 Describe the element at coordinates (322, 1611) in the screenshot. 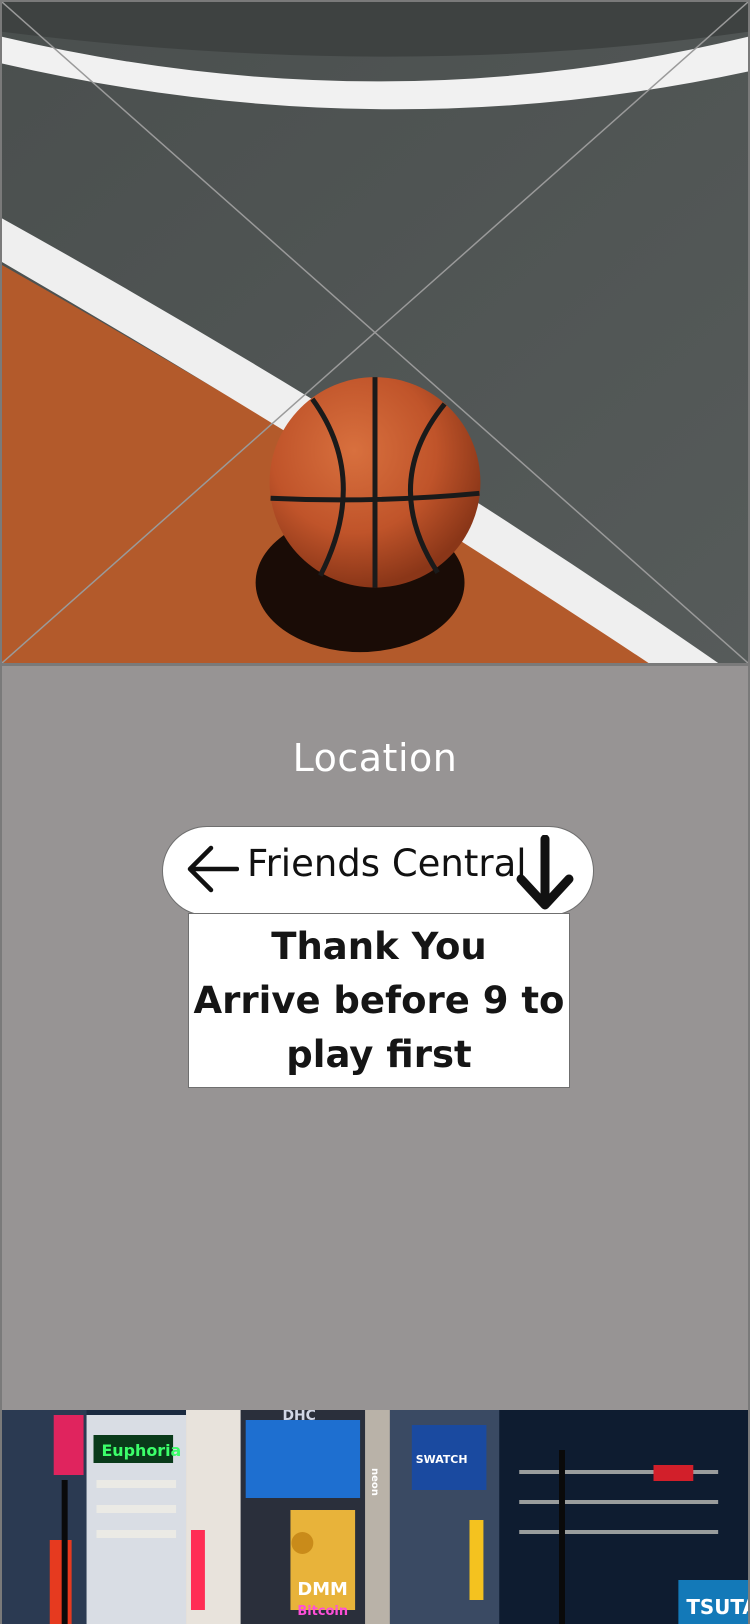

I see `neon-sign: Bitcoin` at that location.